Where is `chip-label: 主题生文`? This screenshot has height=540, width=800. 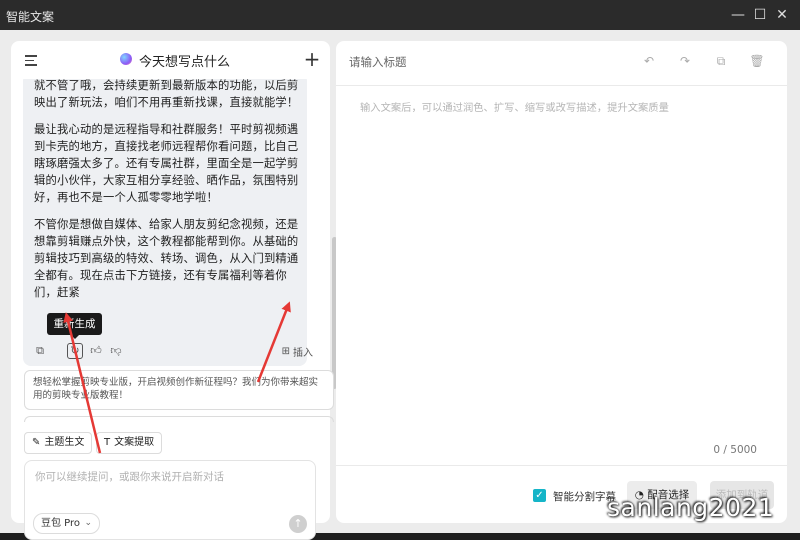
chip-label: 主题生文 is located at coordinates (64, 442).